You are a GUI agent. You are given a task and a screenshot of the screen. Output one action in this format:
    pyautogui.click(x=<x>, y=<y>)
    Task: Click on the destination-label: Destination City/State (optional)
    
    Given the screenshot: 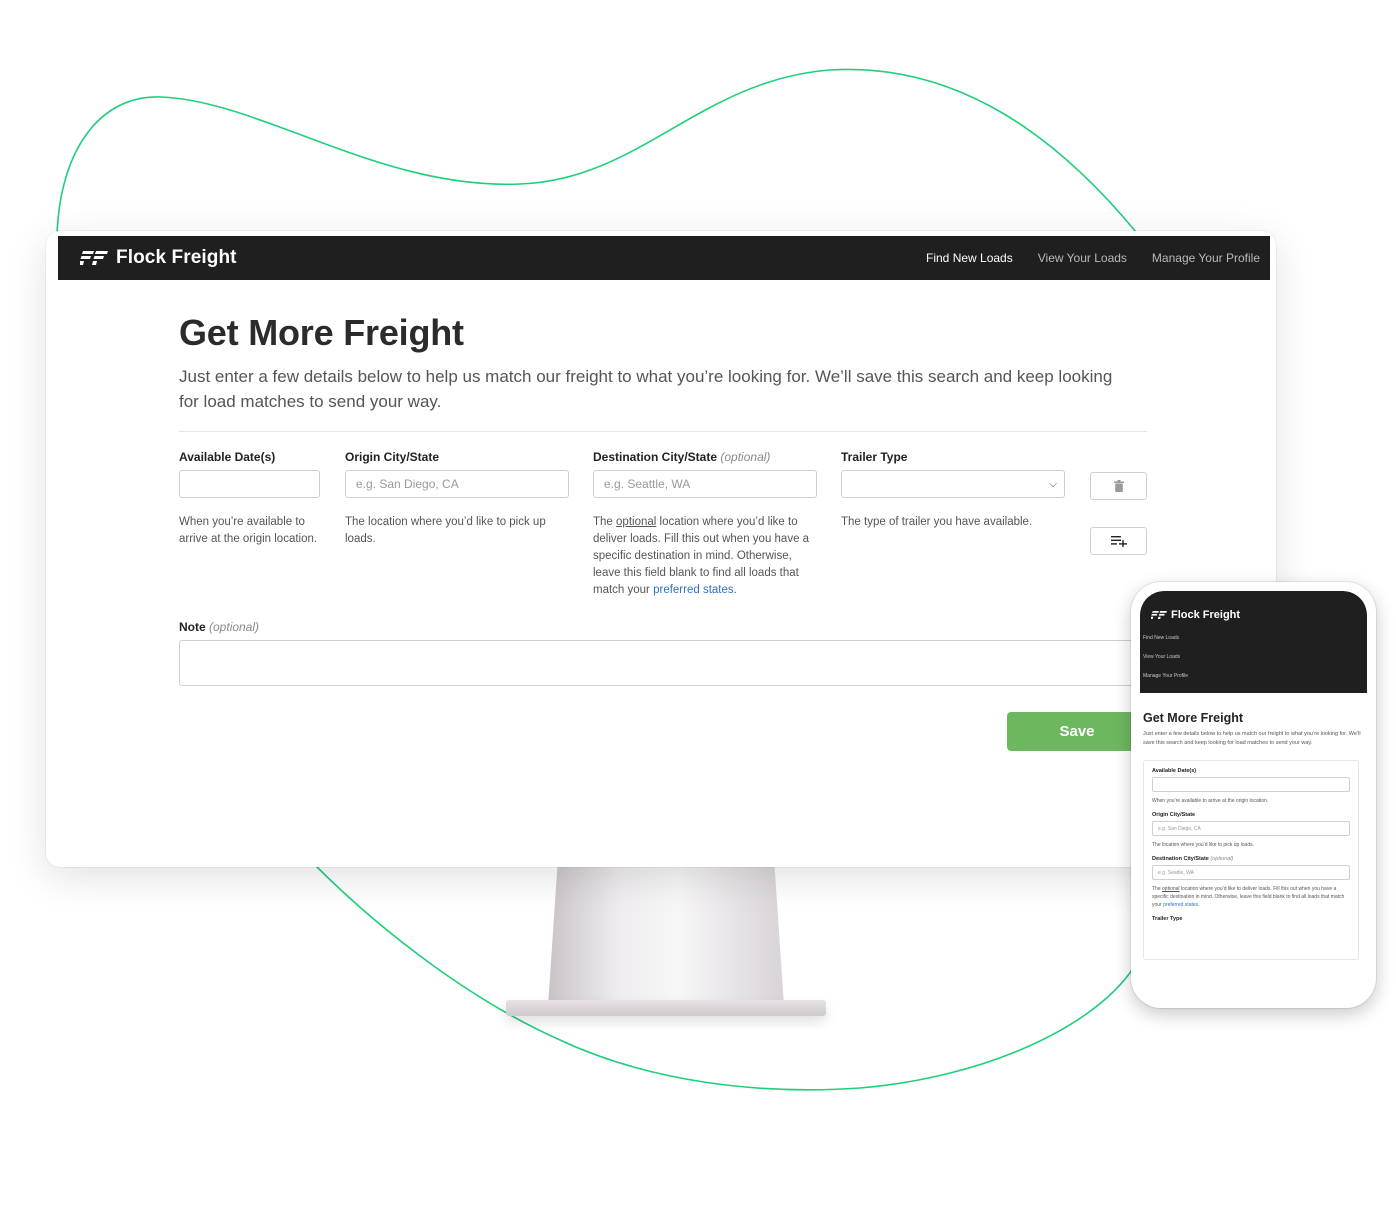 What is the action you would take?
    pyautogui.click(x=705, y=457)
    